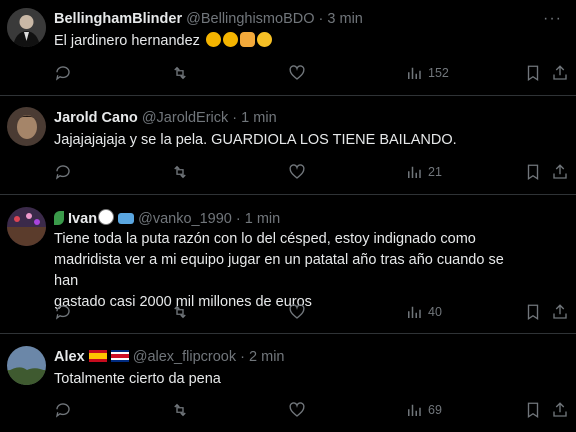  What do you see at coordinates (344, 19) in the screenshot?
I see `timestamp: 3 min` at bounding box center [344, 19].